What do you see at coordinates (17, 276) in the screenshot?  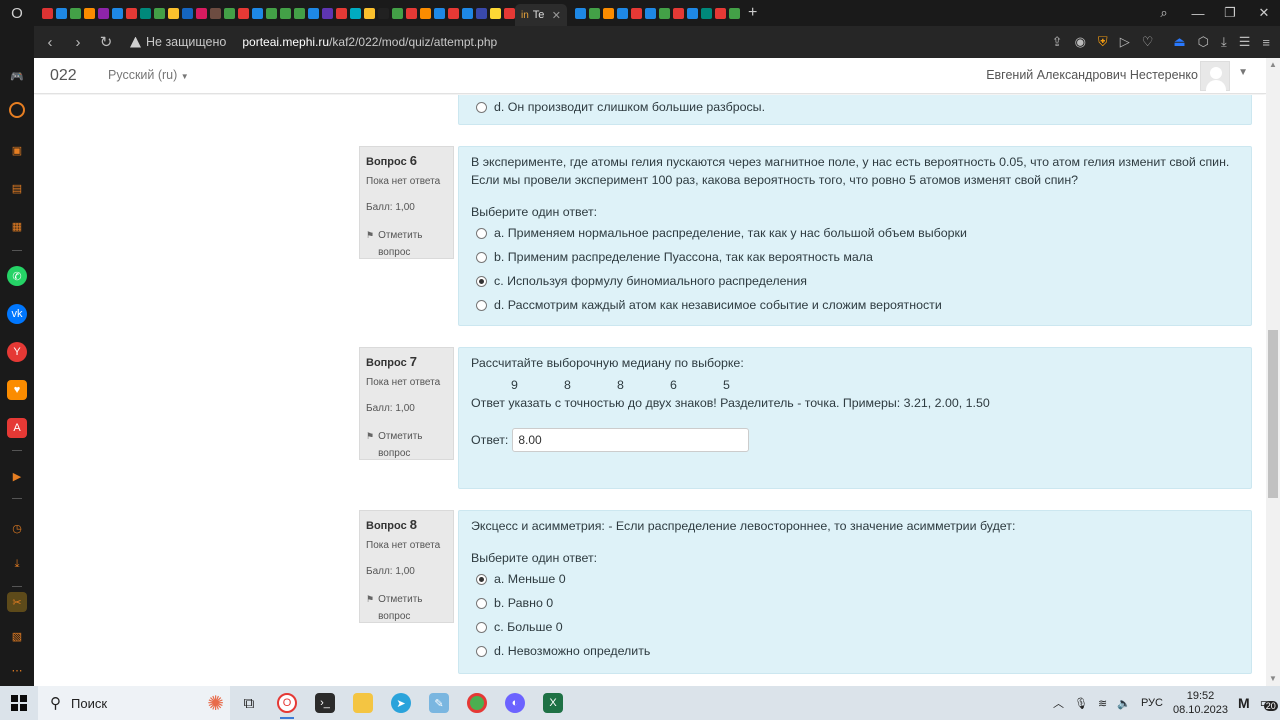 I see `whatsapp-icon: ✆` at bounding box center [17, 276].